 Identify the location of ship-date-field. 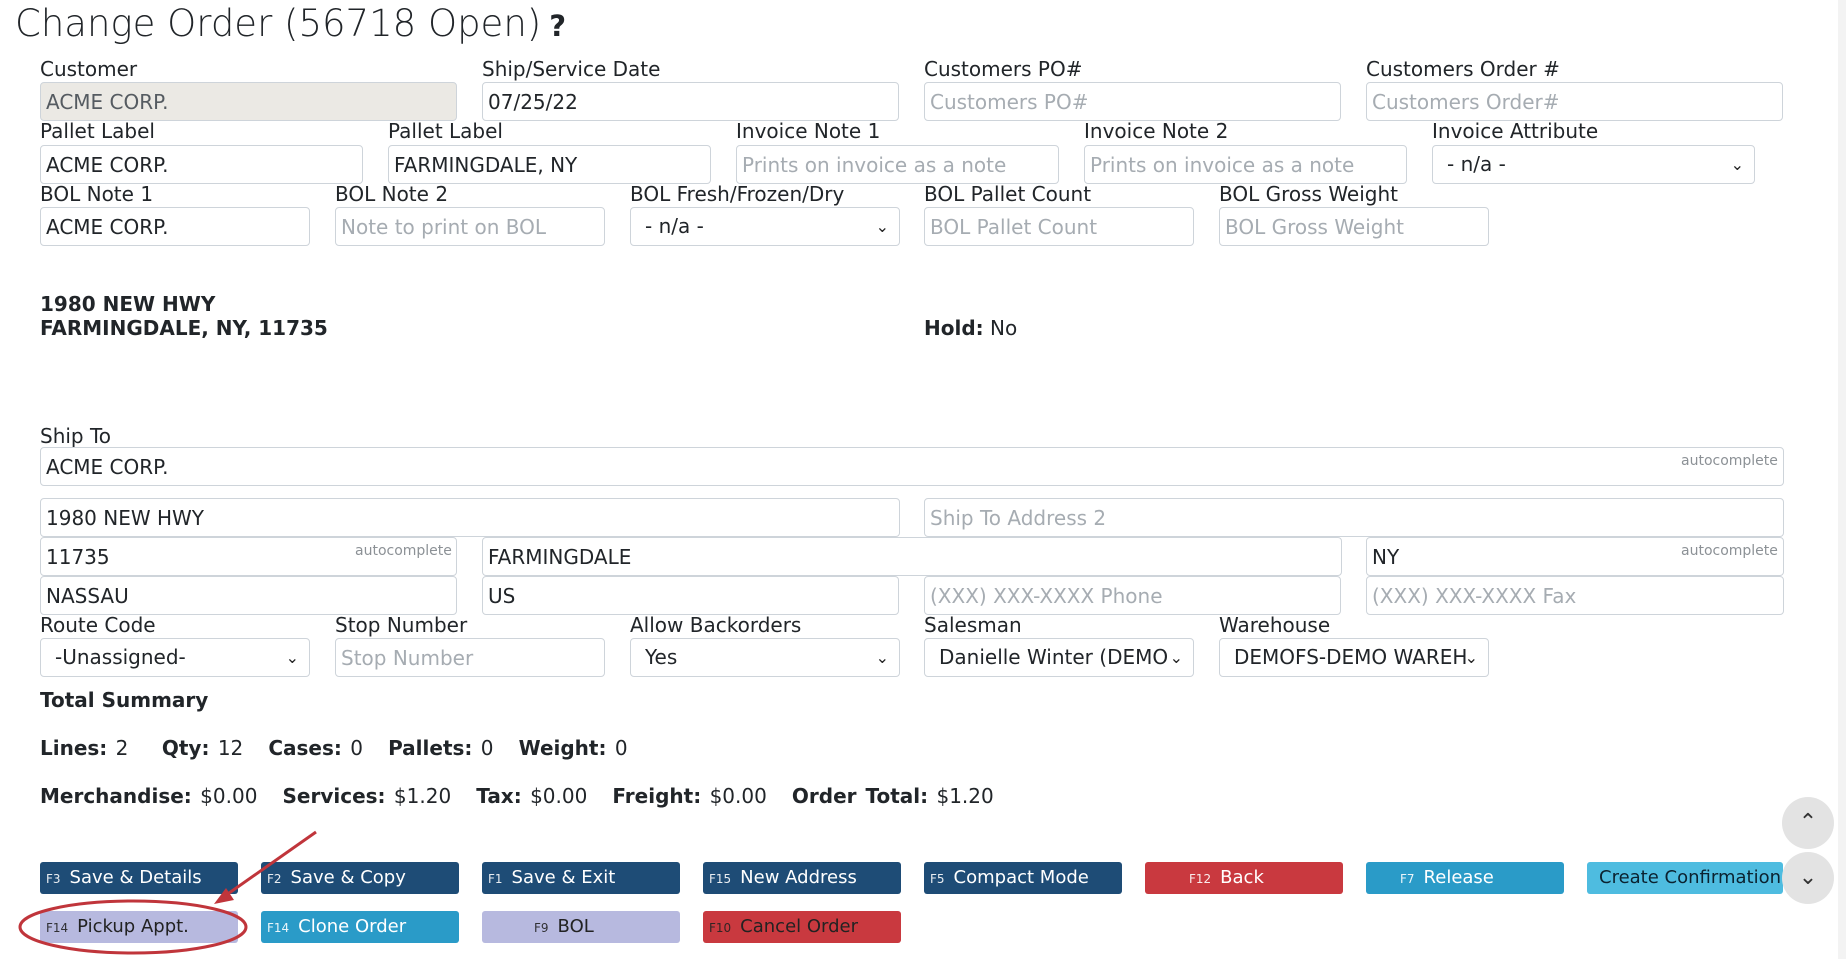
(690, 101).